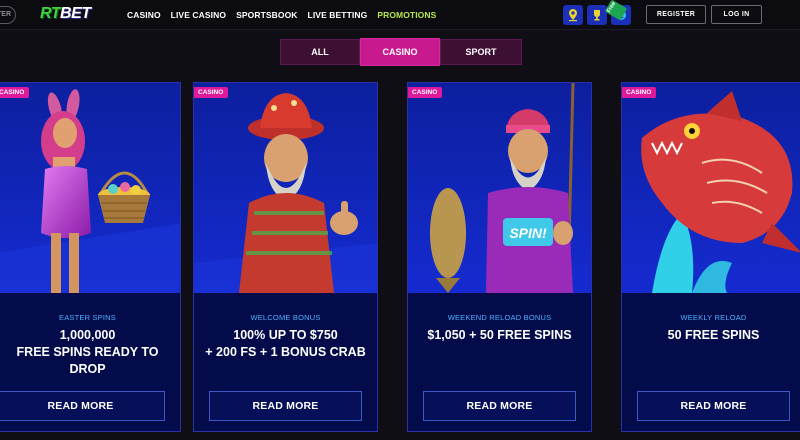  Describe the element at coordinates (711, 188) in the screenshot. I see `piranha-fish-illustration` at that location.